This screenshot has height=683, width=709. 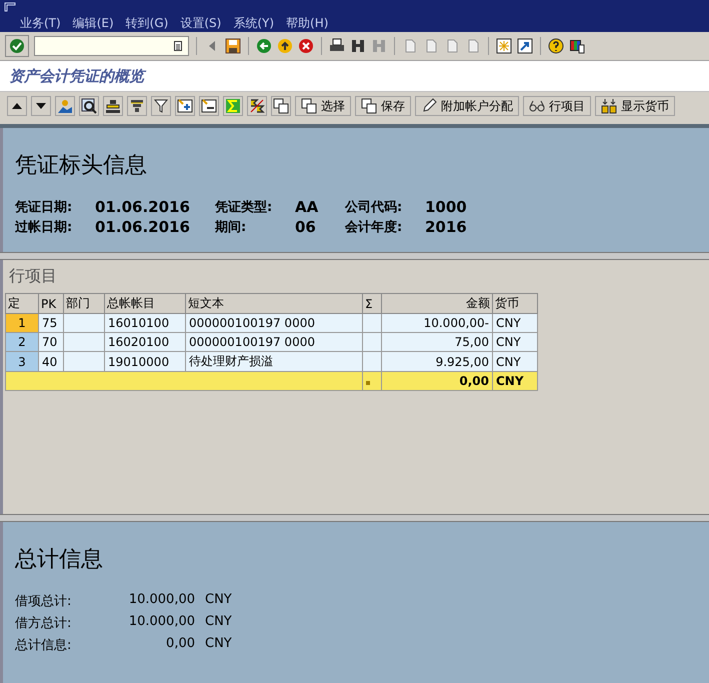 I want to click on help-icon, so click(x=556, y=46).